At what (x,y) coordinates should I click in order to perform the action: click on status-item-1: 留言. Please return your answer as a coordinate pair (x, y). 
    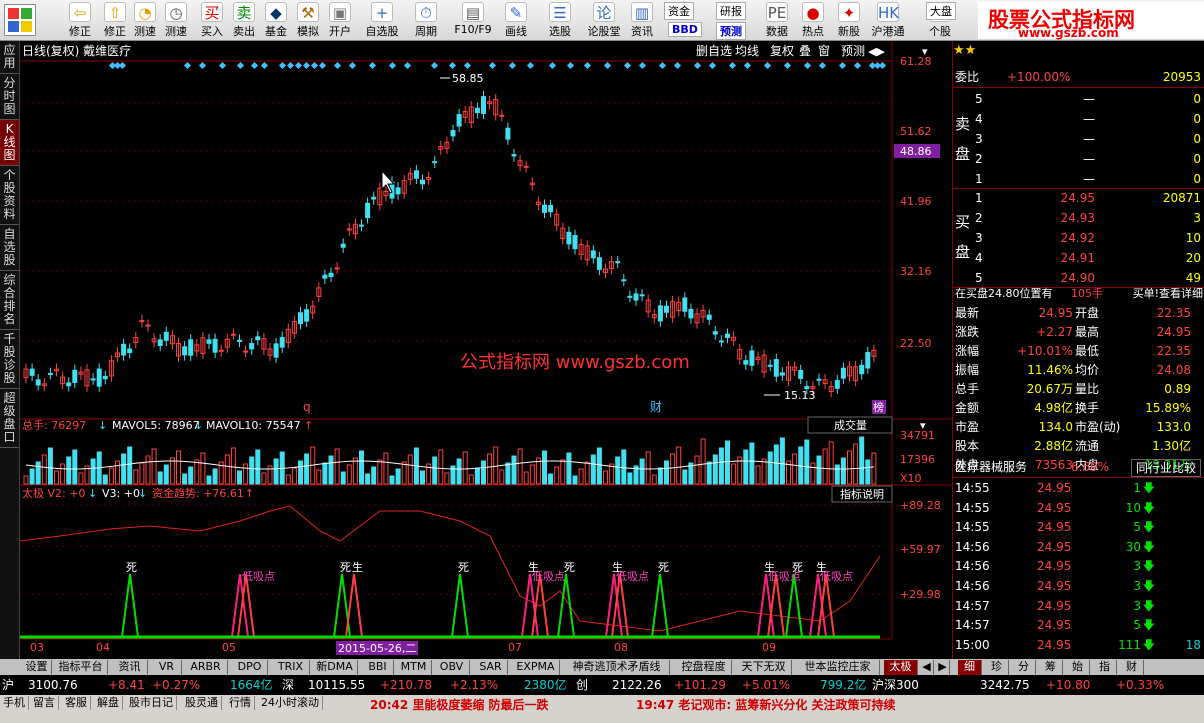
    Looking at the image, I should click on (44, 703).